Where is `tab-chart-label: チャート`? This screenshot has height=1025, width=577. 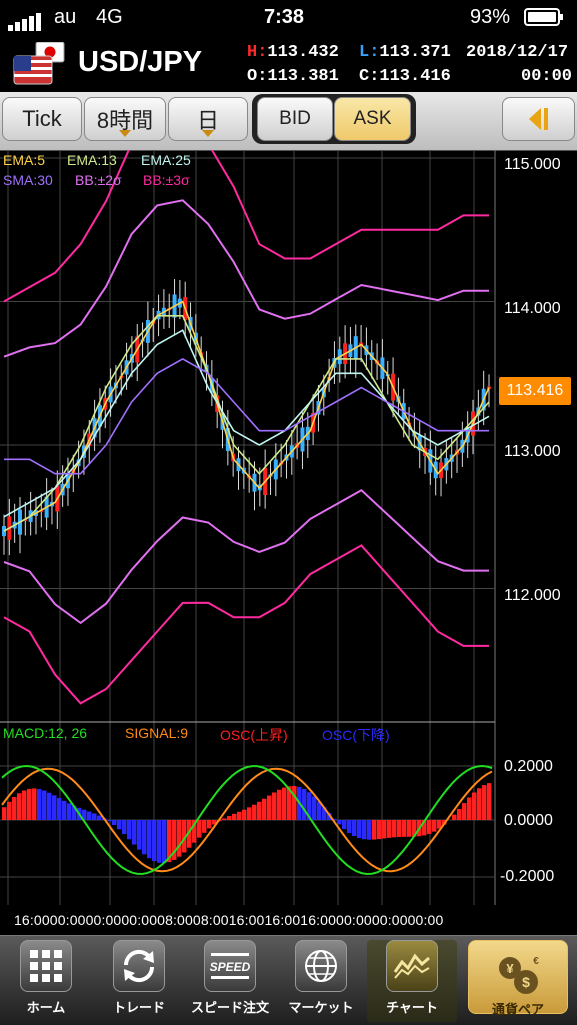
tab-chart-label: チャート is located at coordinates (412, 1006).